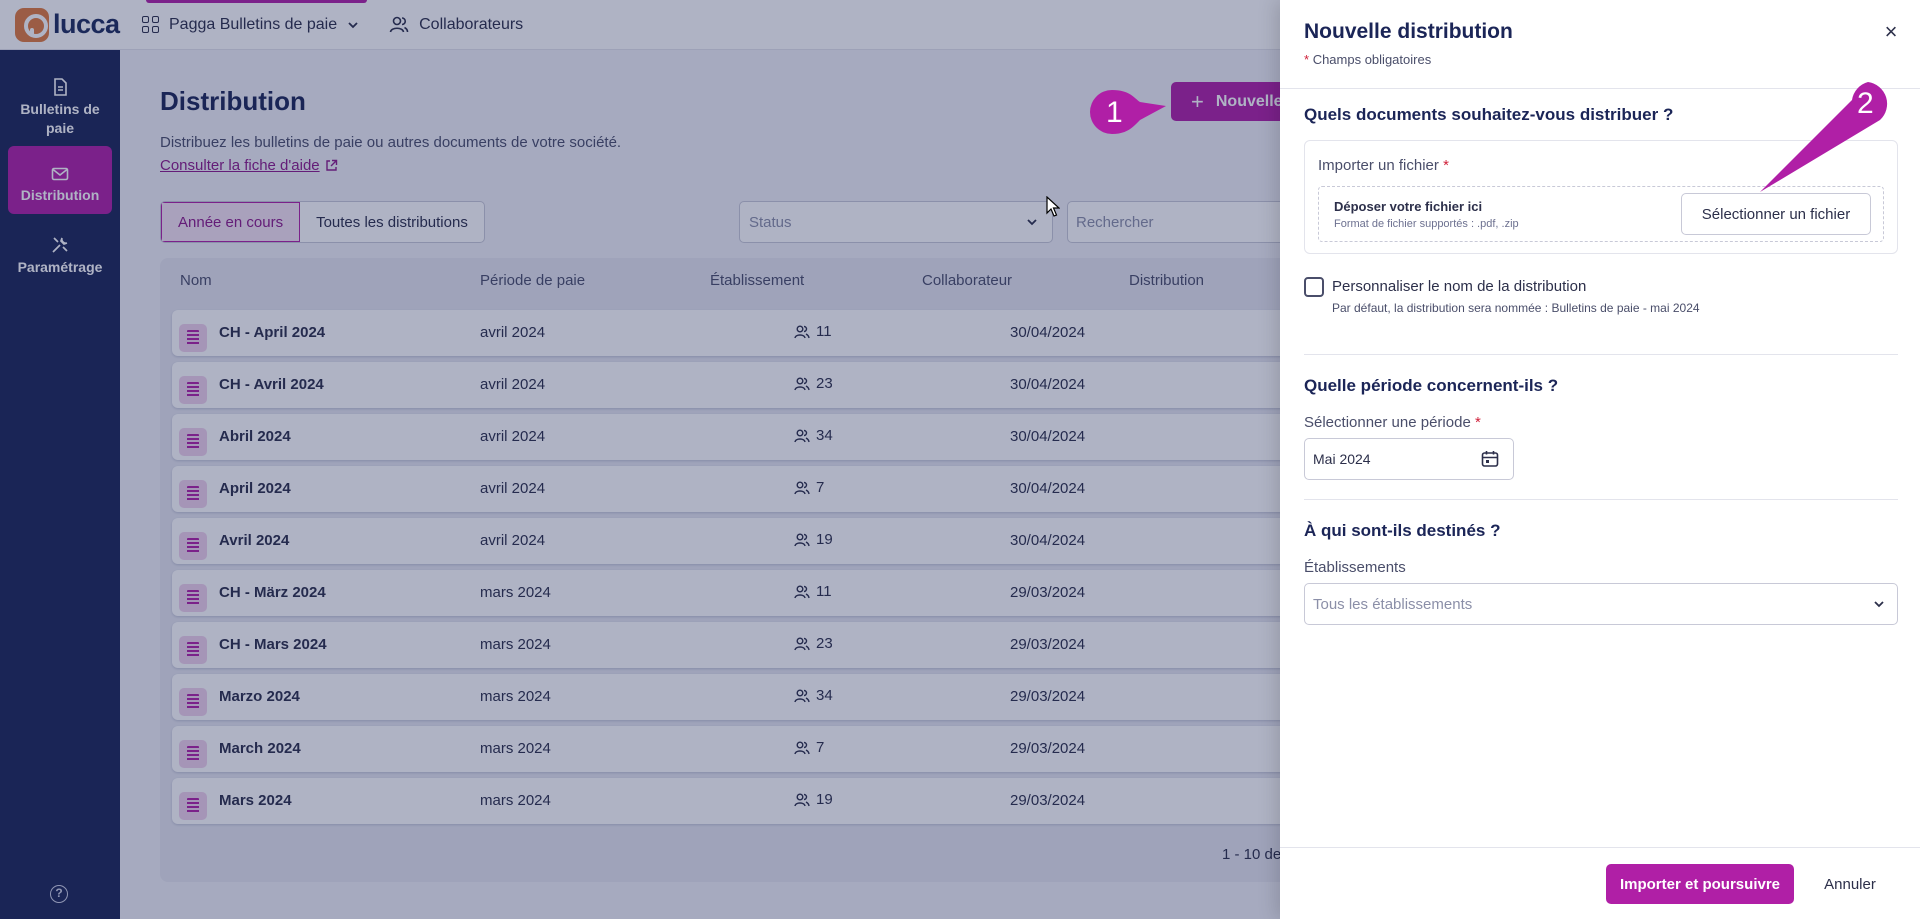 This screenshot has width=1920, height=919. I want to click on step-2-callout: 2, so click(1824, 137).